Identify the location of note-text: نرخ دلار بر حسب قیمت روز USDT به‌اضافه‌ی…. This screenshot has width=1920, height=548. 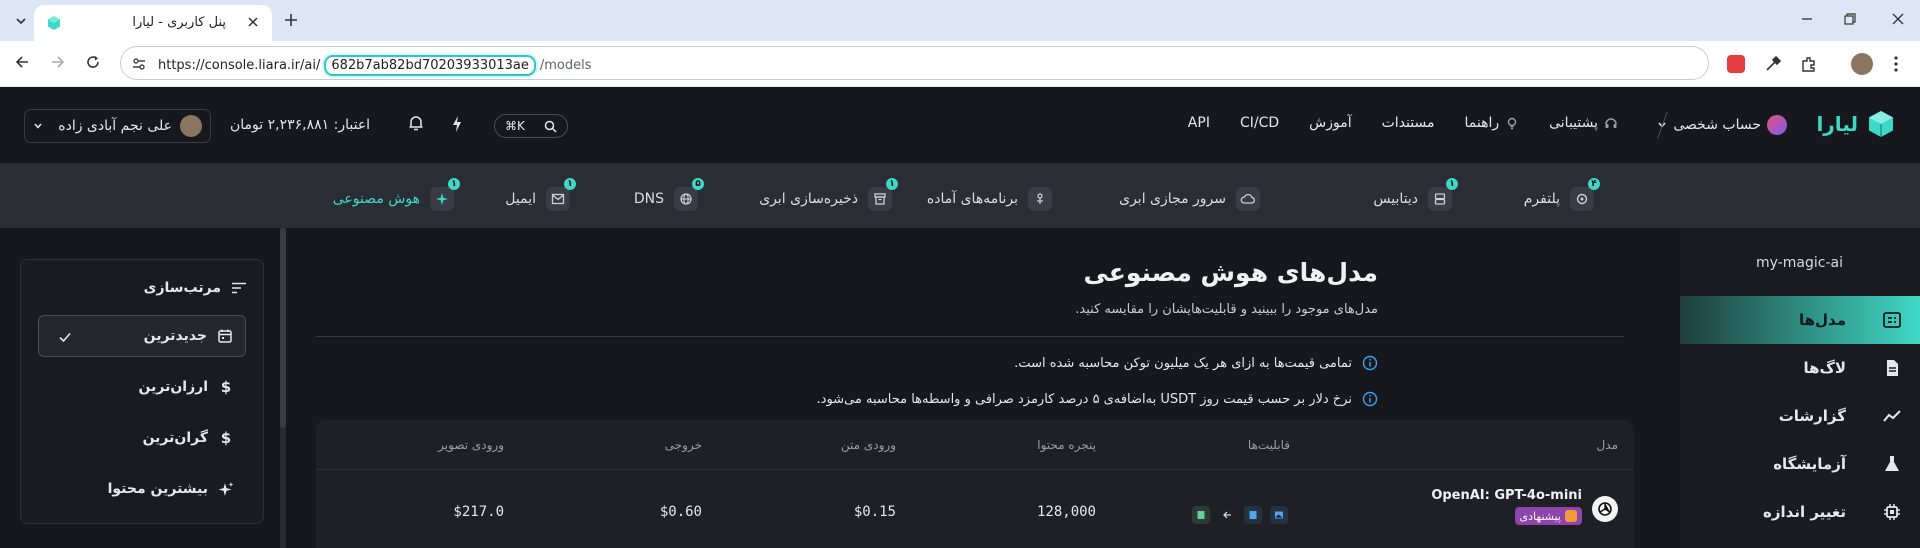
(1084, 399).